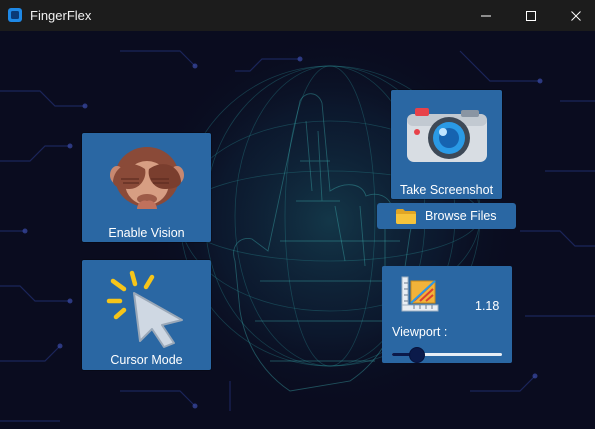  Describe the element at coordinates (447, 314) in the screenshot. I see `viewport-panel: 1.18 Viewport :` at that location.